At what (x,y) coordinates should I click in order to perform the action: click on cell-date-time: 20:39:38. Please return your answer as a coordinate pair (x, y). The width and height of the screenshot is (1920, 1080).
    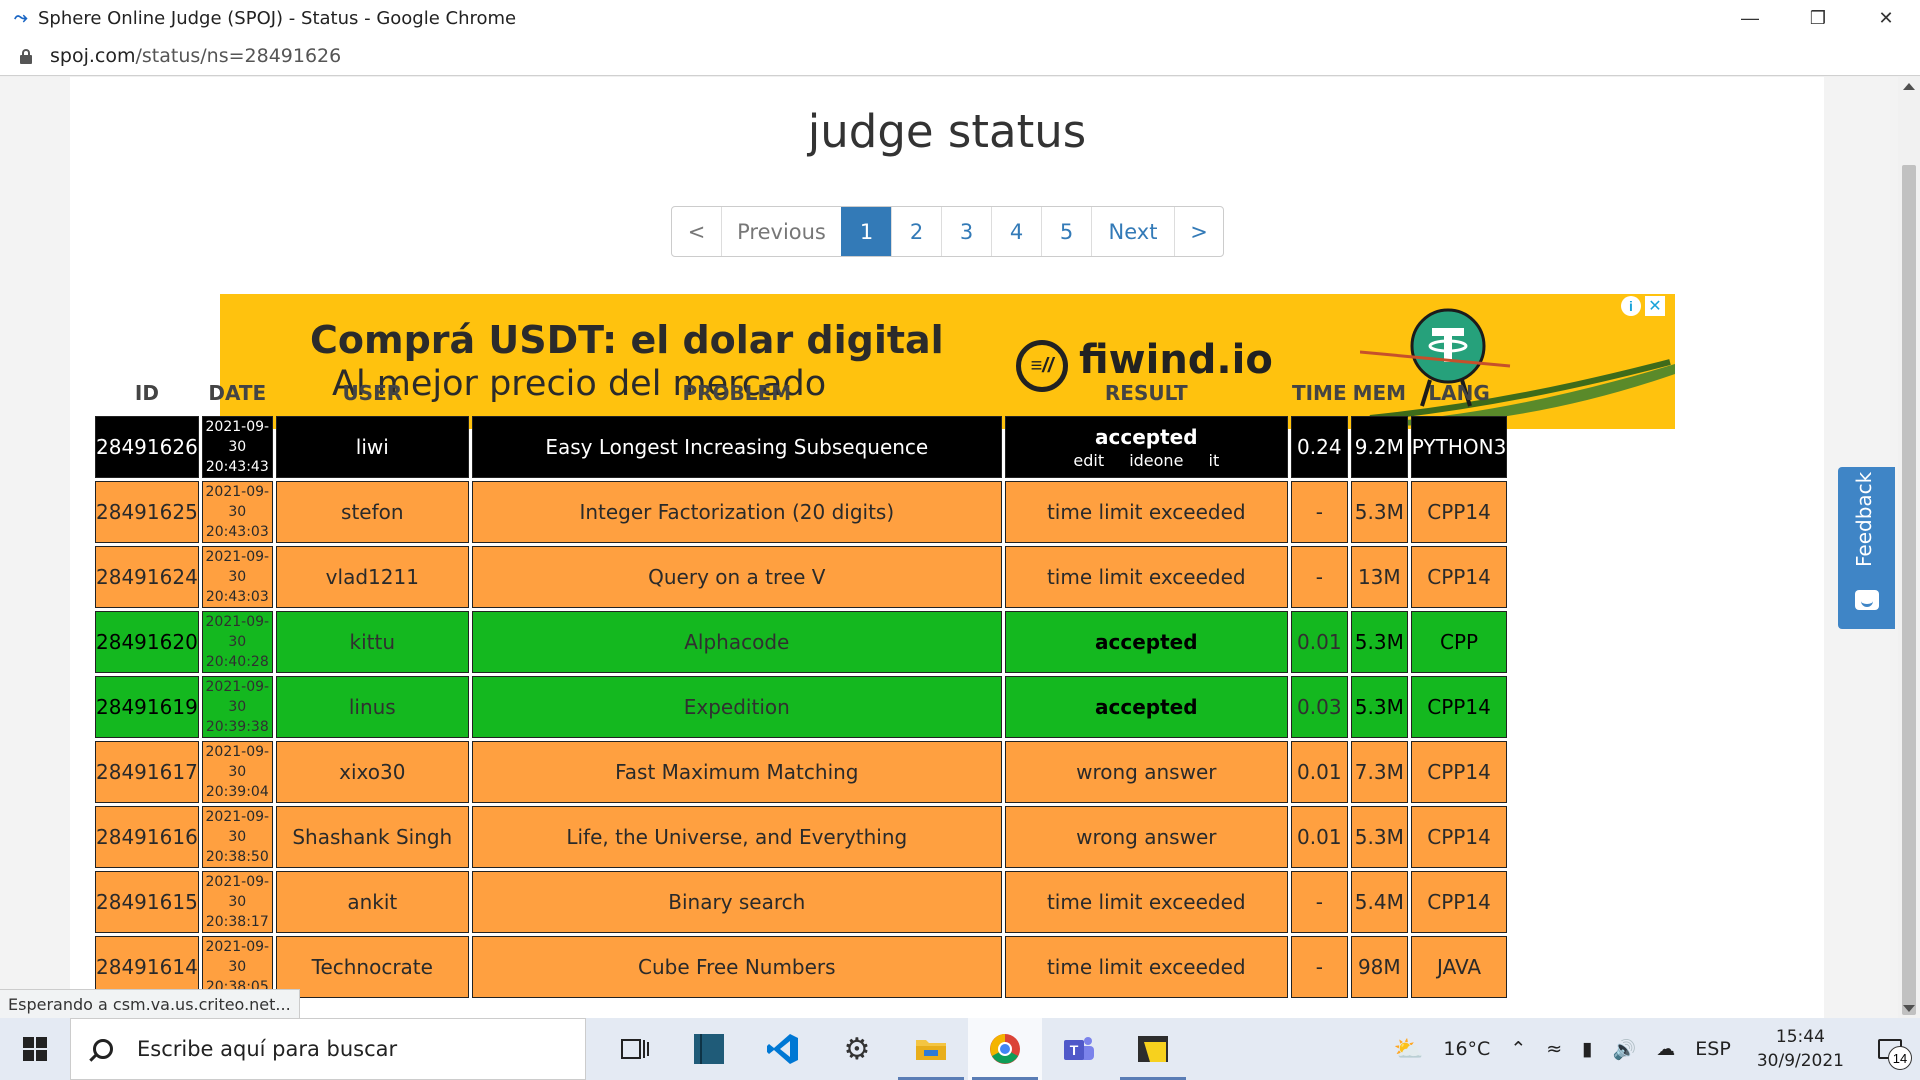
    Looking at the image, I should click on (237, 727).